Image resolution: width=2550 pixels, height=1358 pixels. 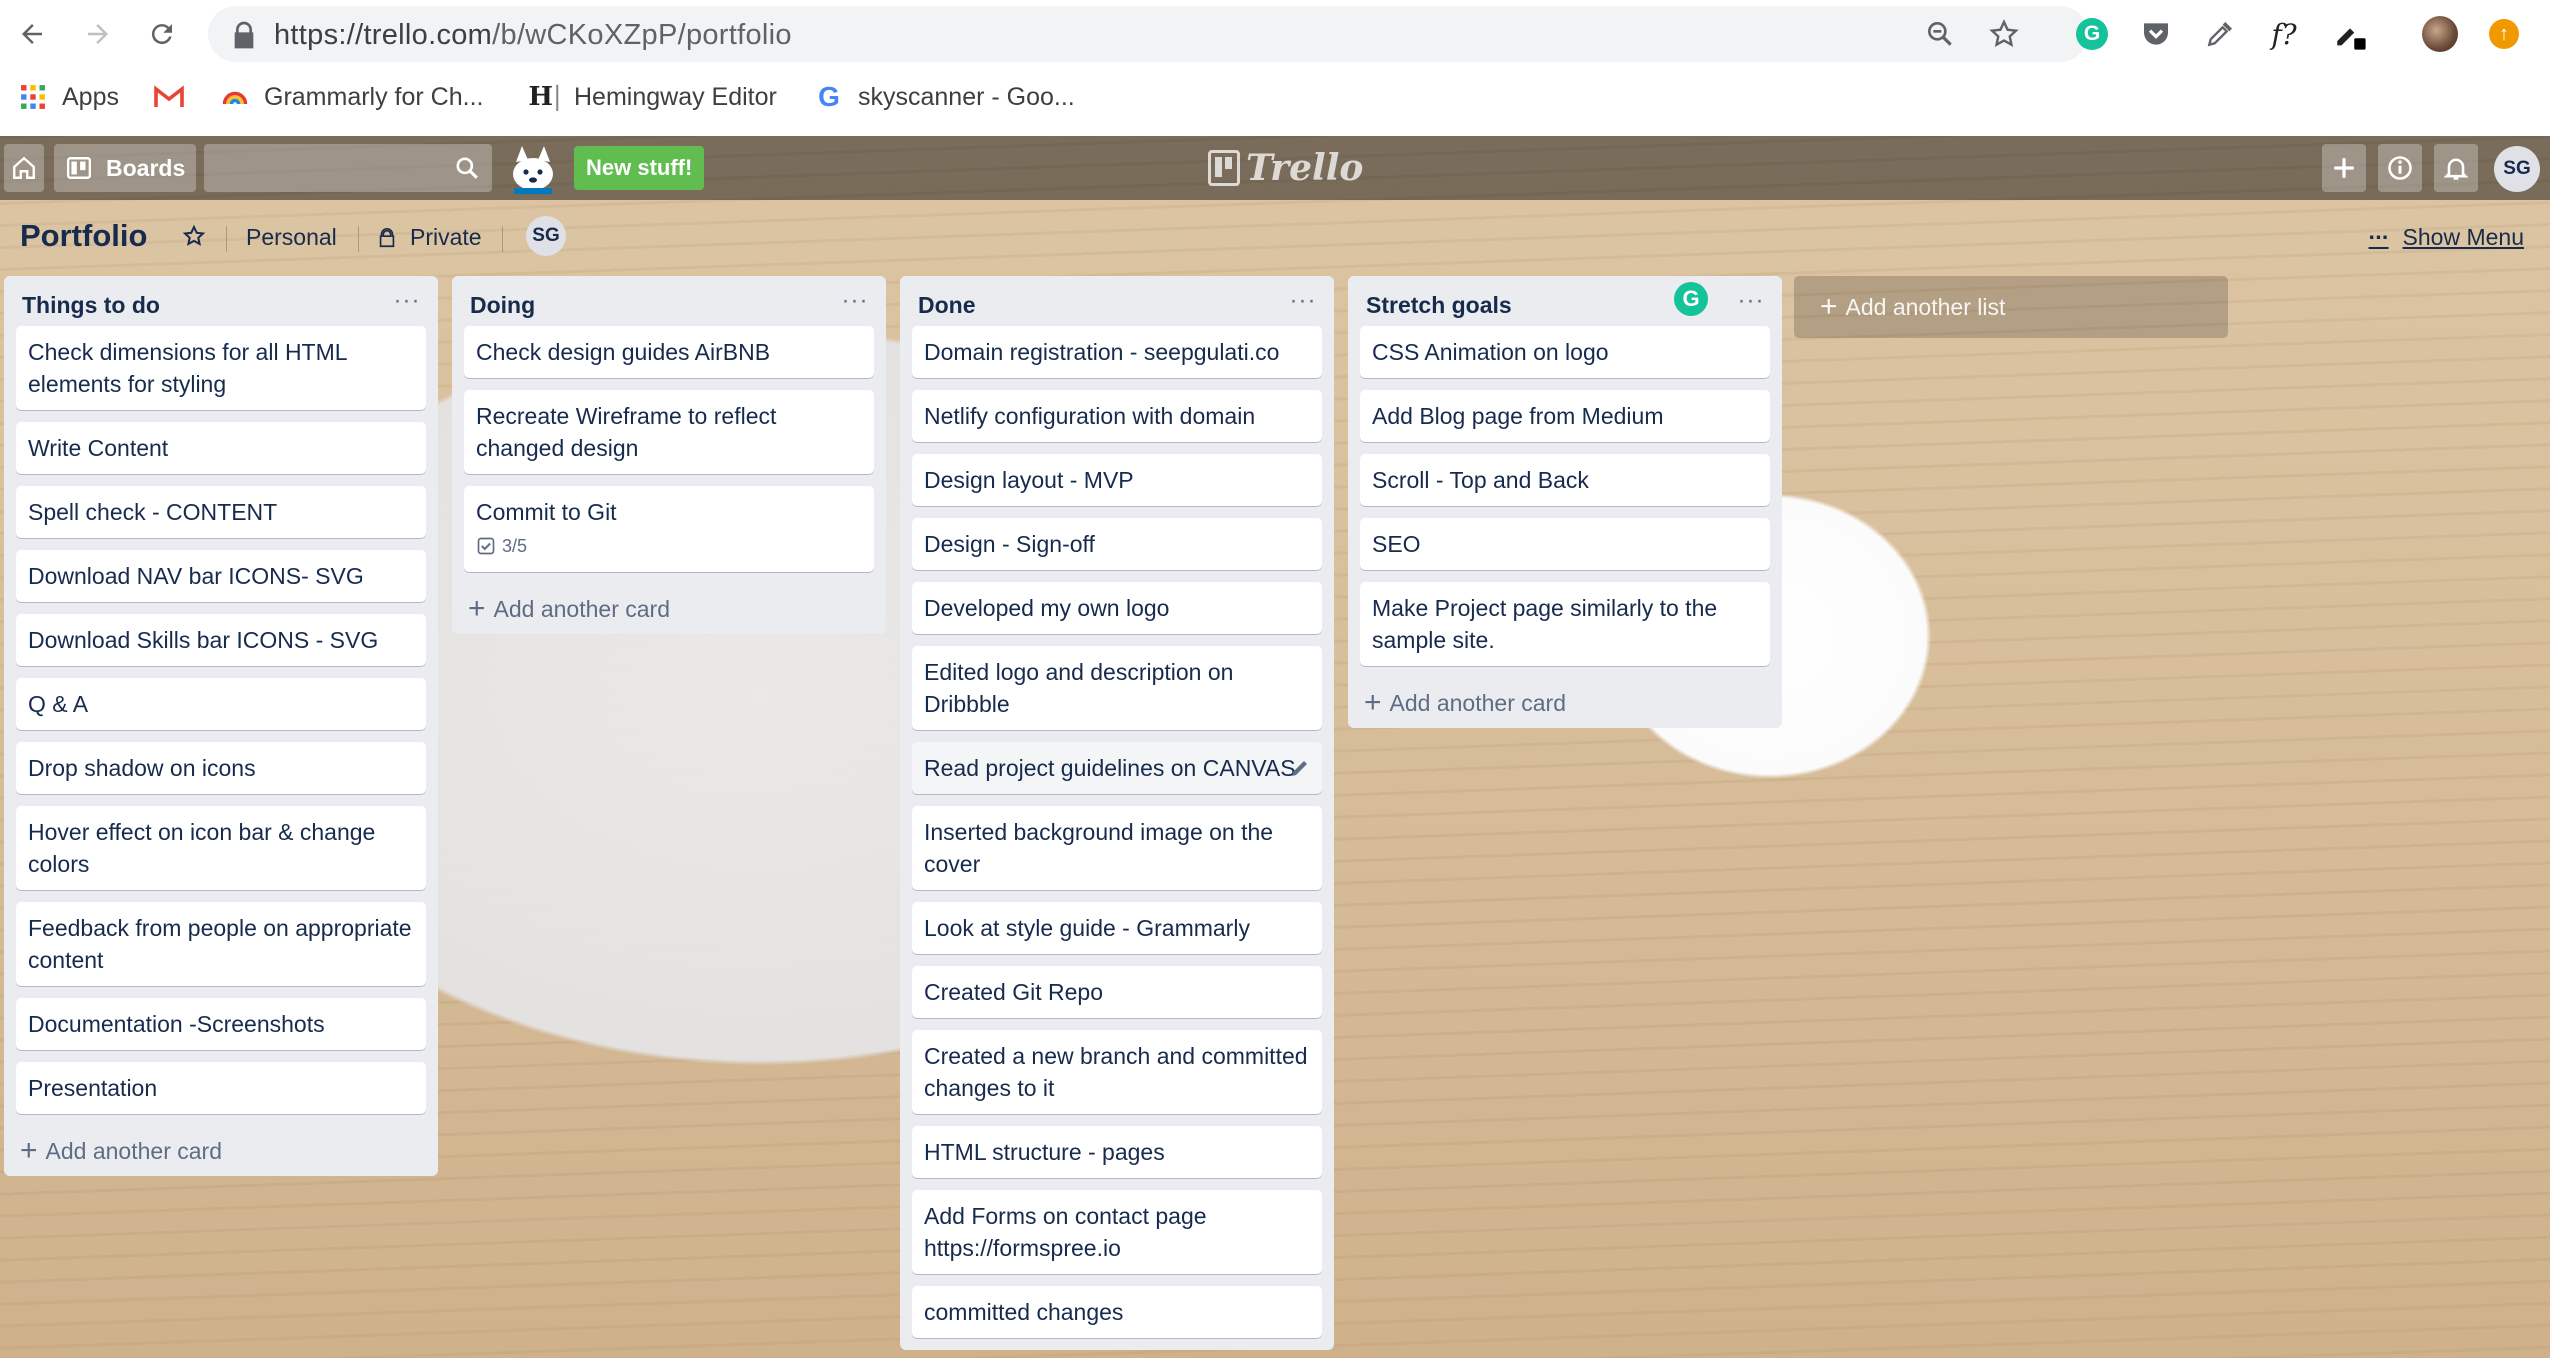 What do you see at coordinates (2350, 34) in the screenshot?
I see `color-picker-extension` at bounding box center [2350, 34].